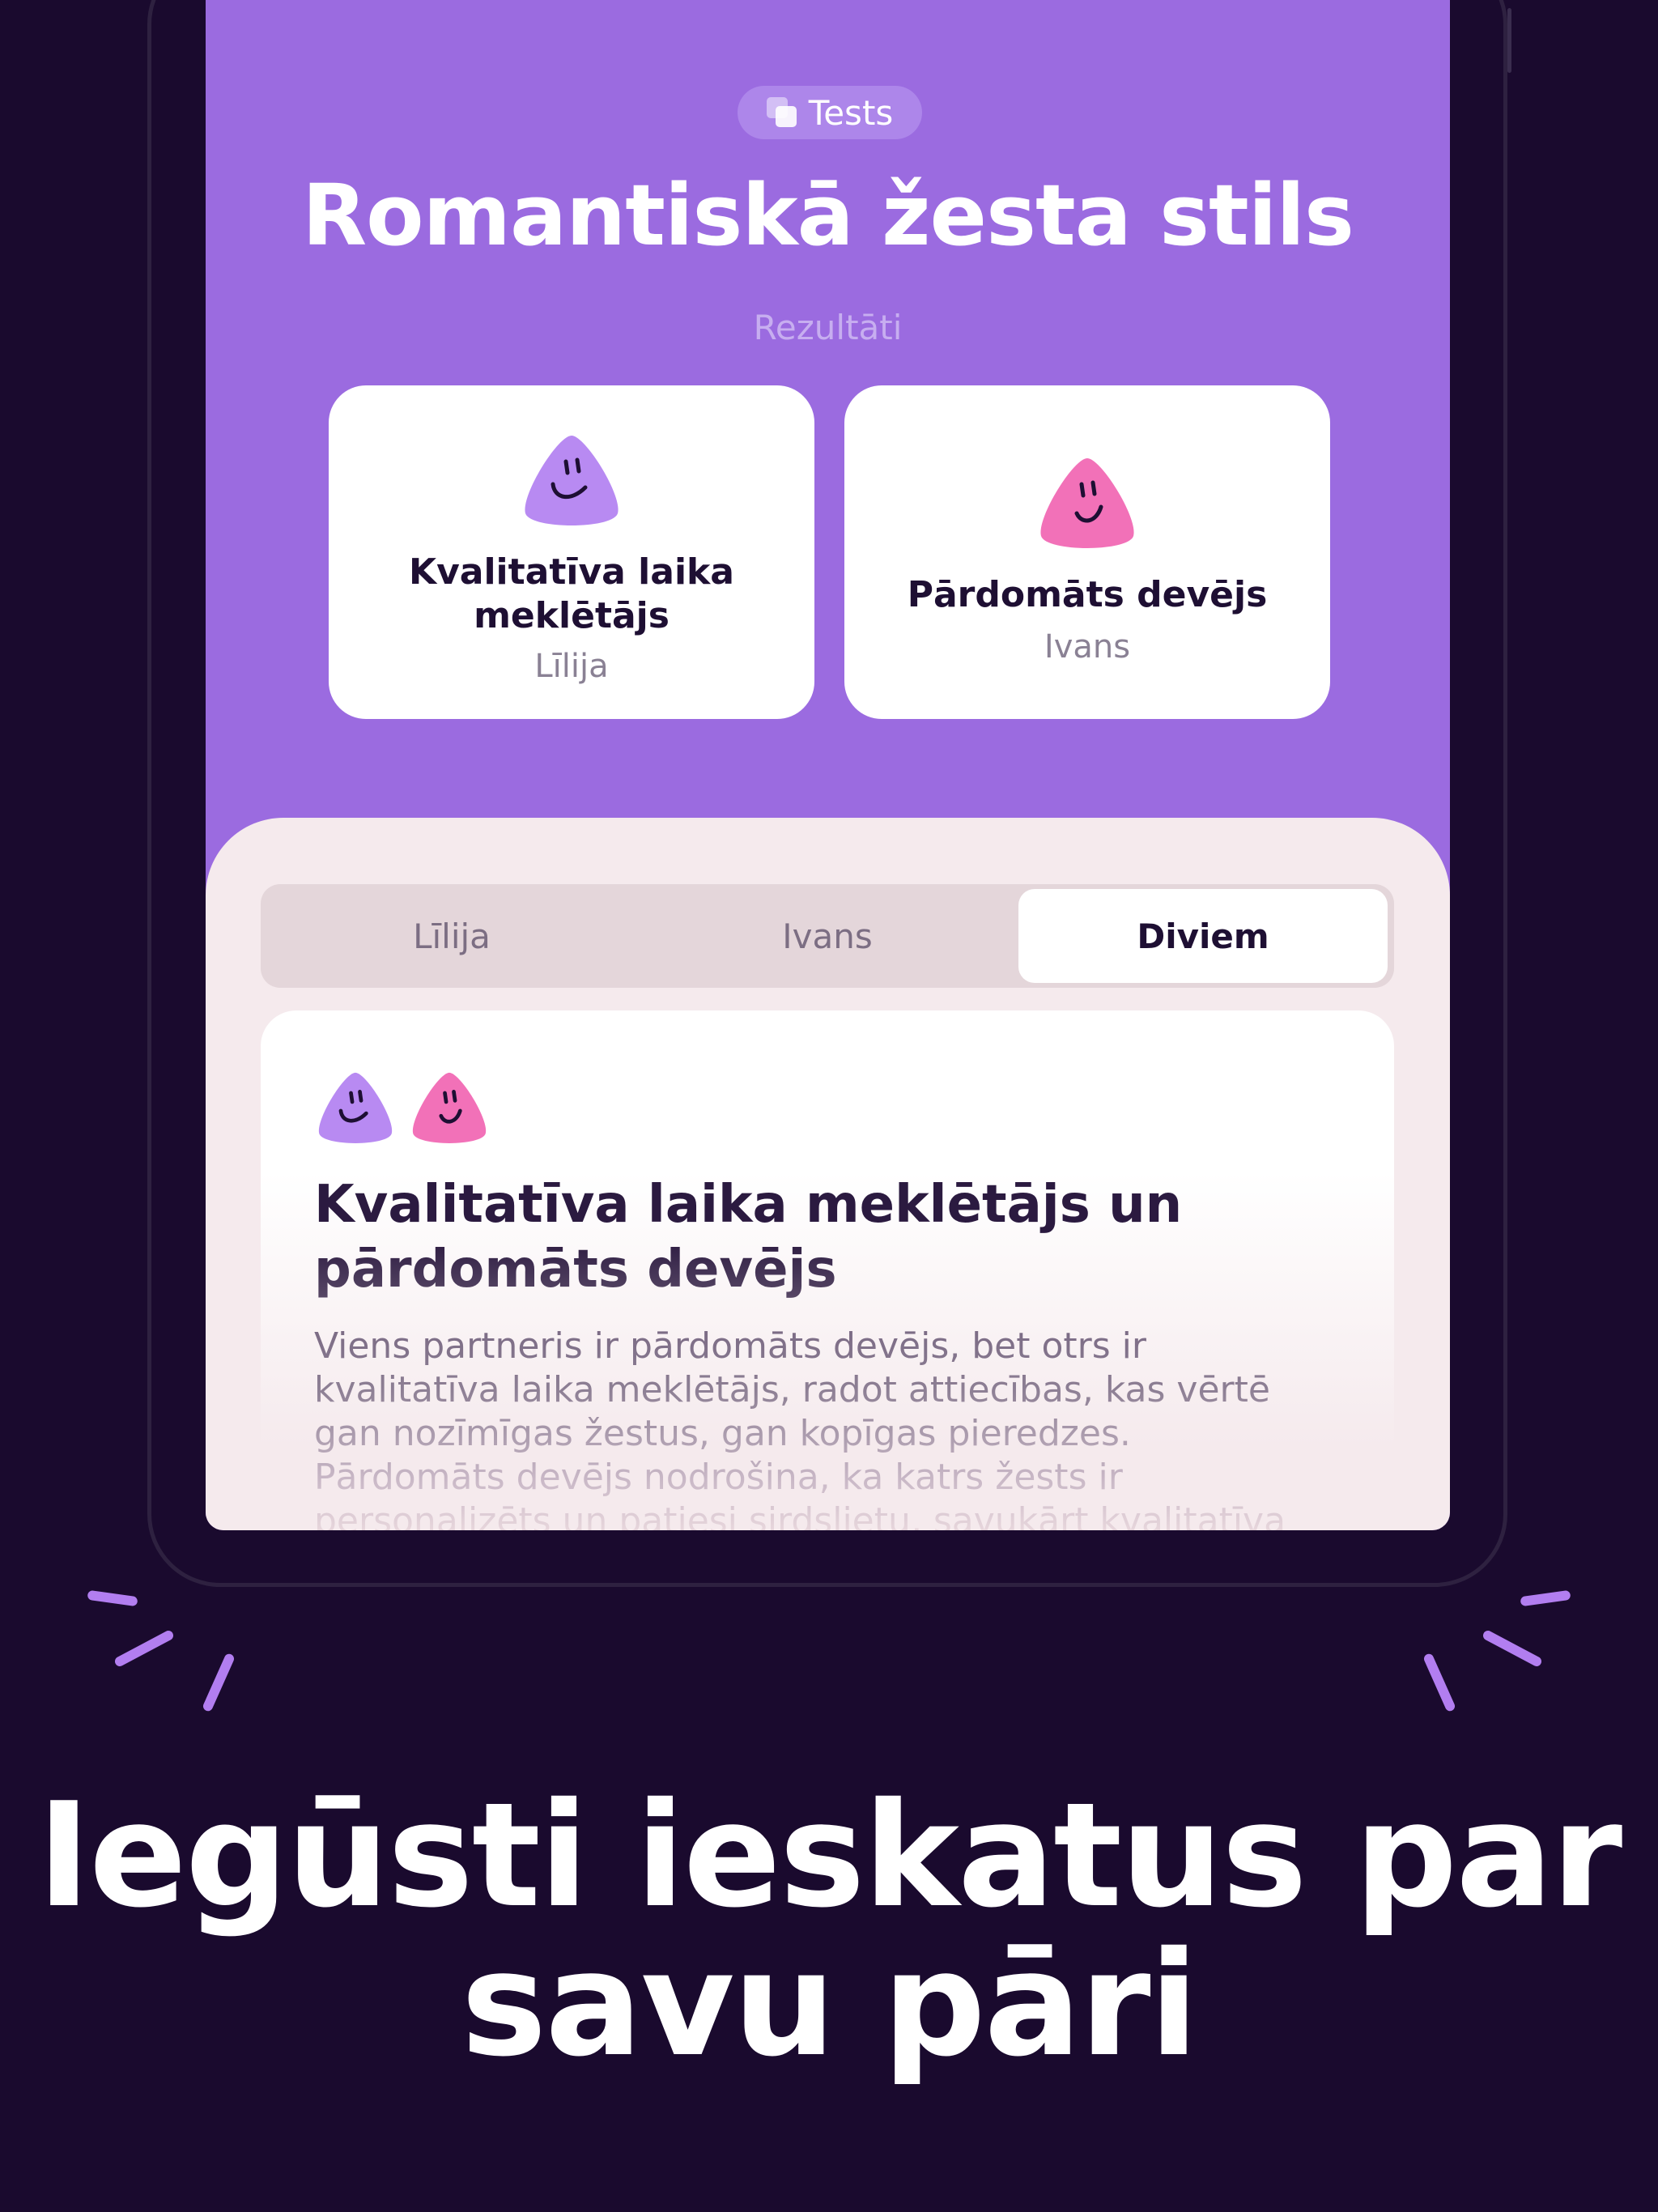  What do you see at coordinates (781, 113) in the screenshot?
I see `stack-icon` at bounding box center [781, 113].